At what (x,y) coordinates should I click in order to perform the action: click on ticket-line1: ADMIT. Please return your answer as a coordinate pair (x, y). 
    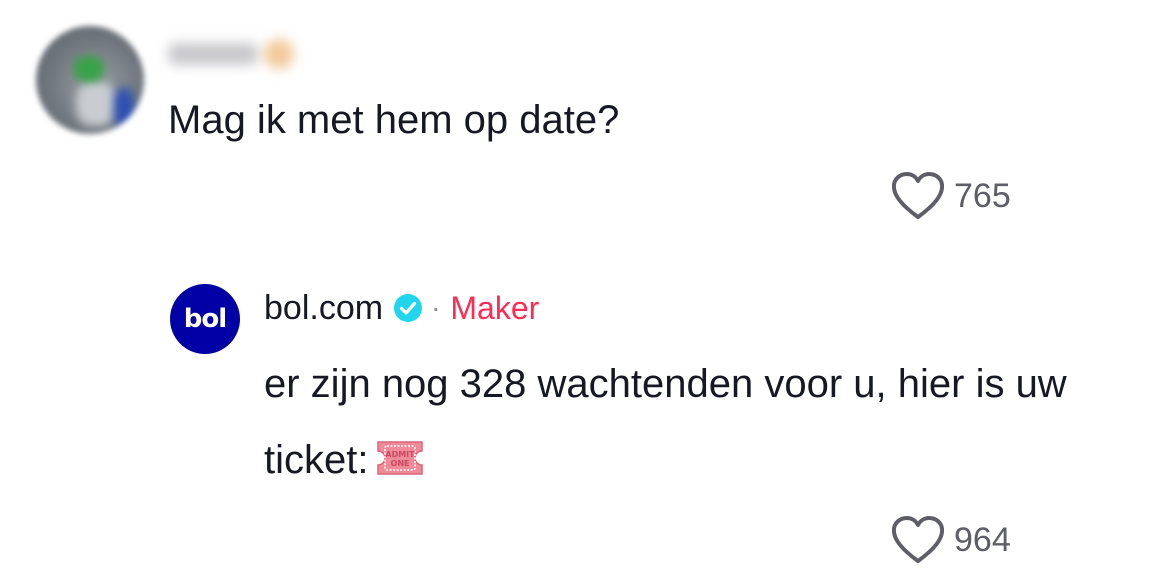
    Looking at the image, I should click on (401, 454).